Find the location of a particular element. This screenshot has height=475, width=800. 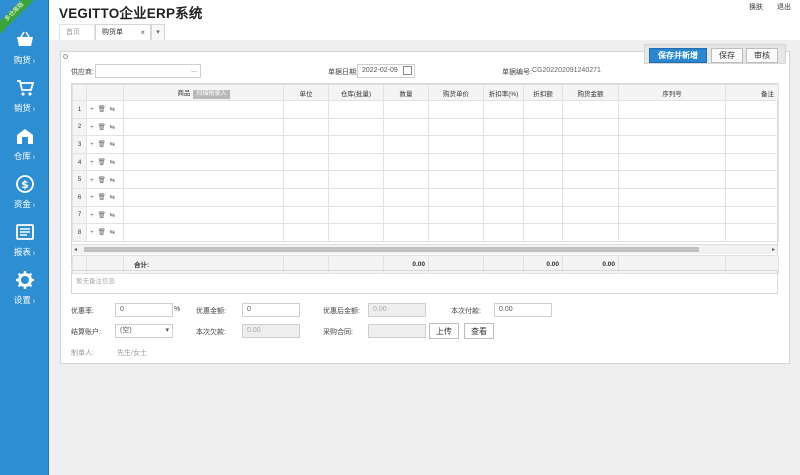

column-serial: 序列号 is located at coordinates (672, 92).